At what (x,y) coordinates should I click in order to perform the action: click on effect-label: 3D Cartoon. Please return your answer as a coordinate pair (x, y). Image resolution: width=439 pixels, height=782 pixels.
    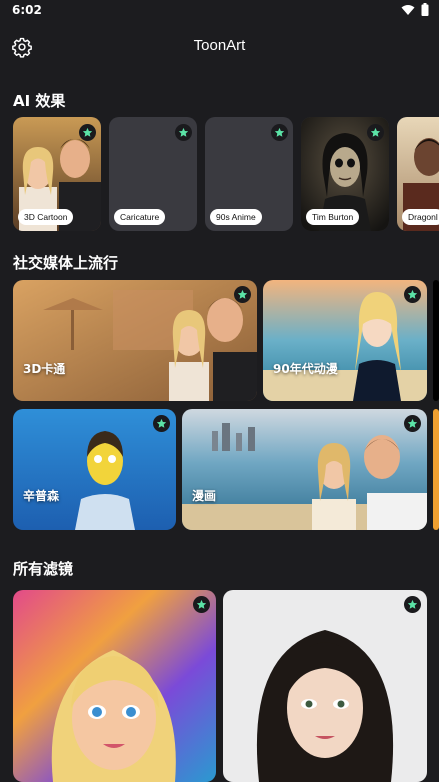
    Looking at the image, I should click on (46, 217).